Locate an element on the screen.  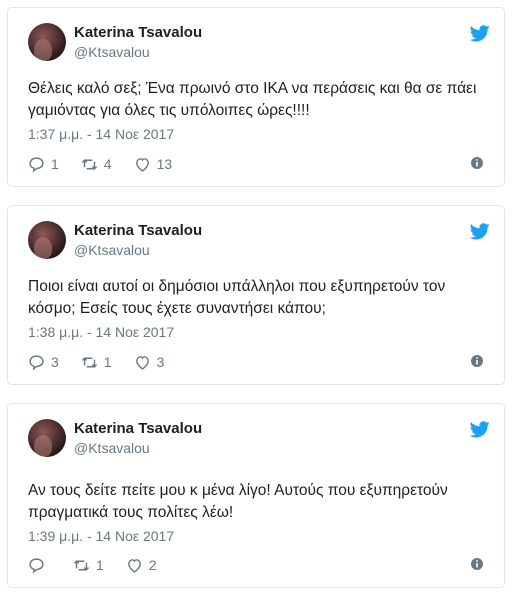
retweet-button: 4 is located at coordinates (96, 164).